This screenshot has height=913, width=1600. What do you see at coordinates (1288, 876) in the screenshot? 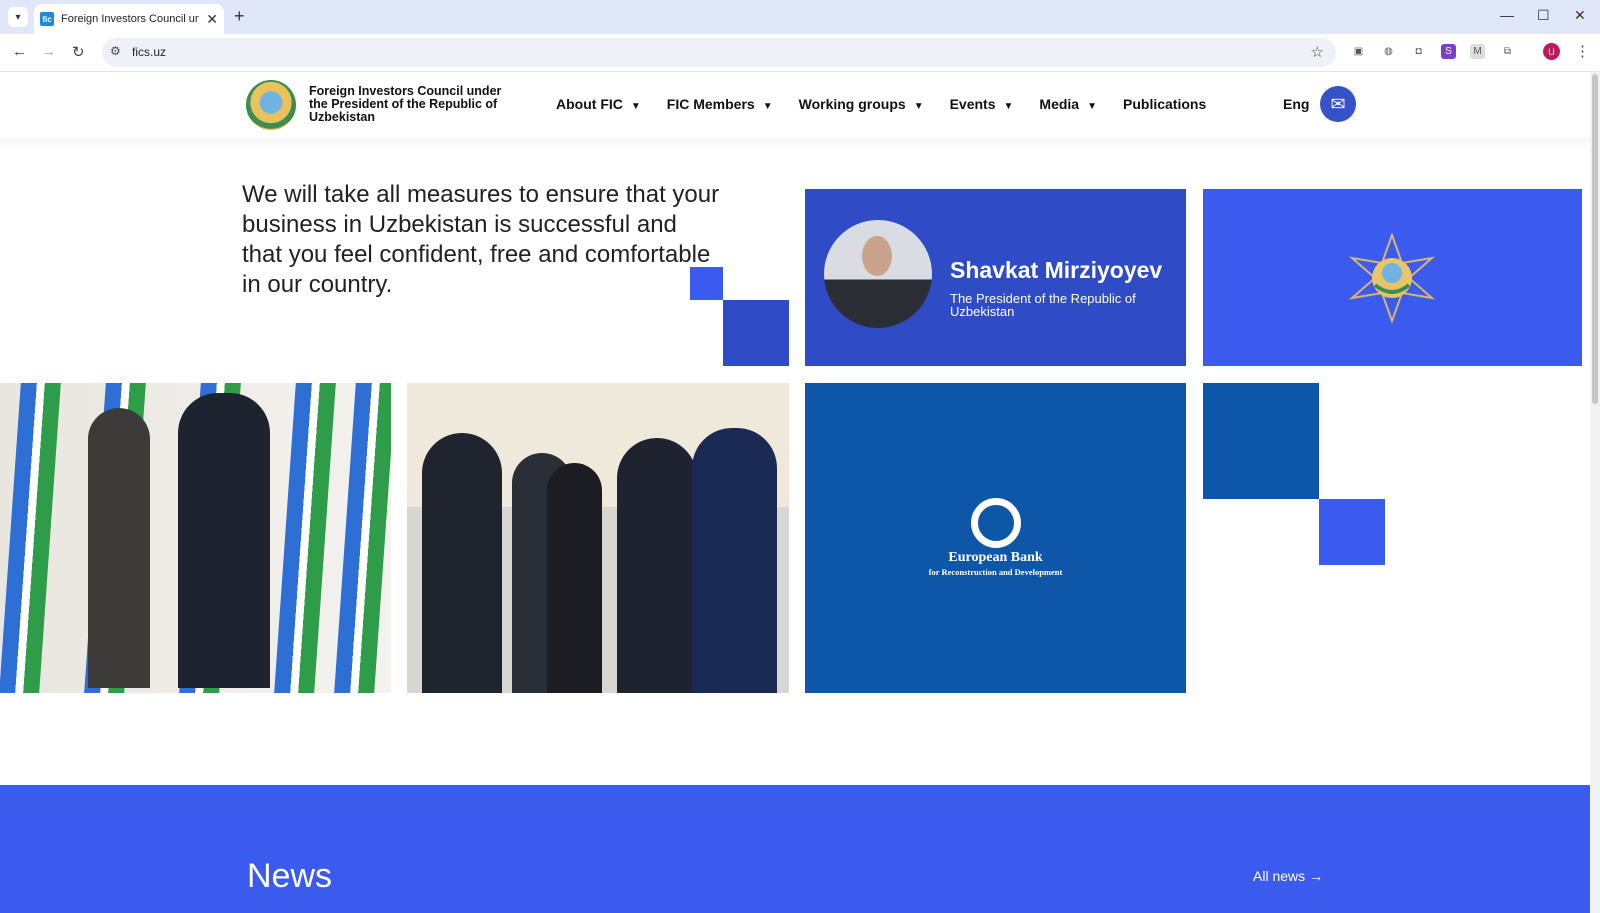
I see `all-news-link: All news →` at bounding box center [1288, 876].